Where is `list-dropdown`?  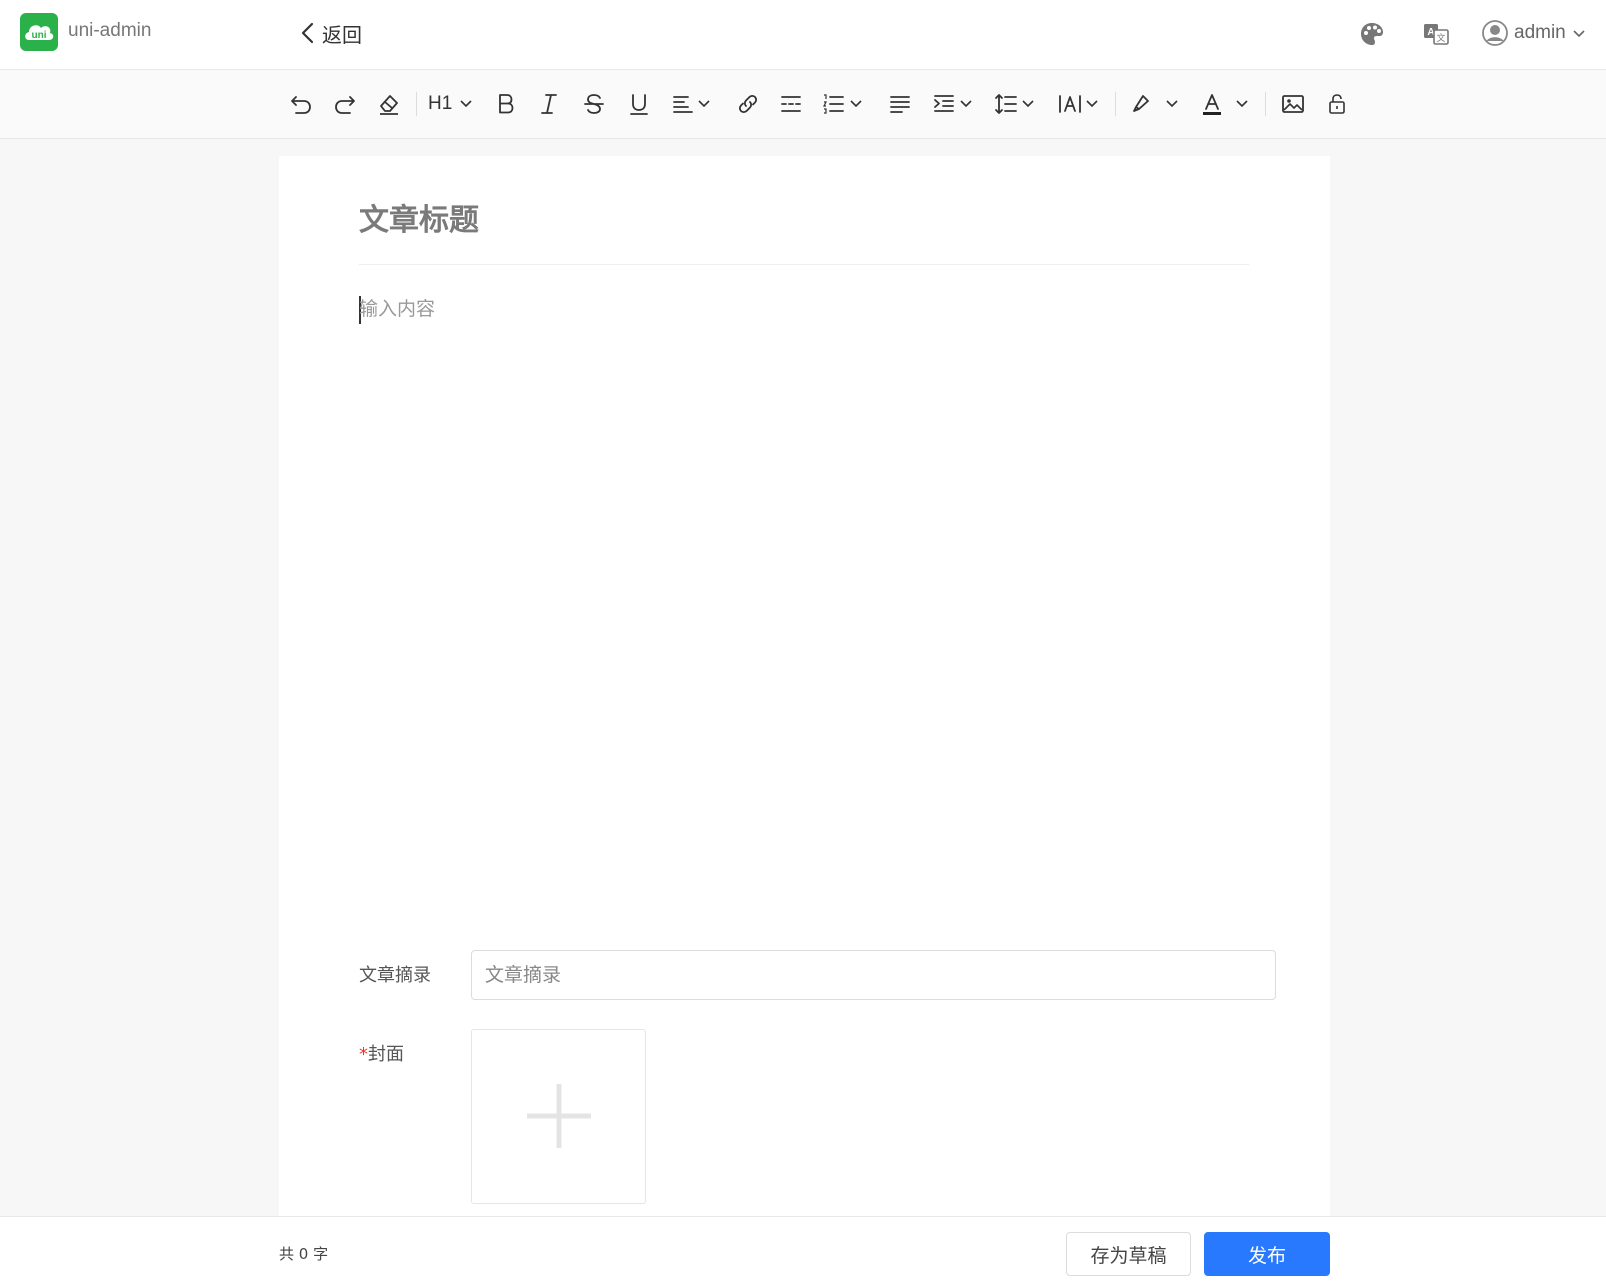
list-dropdown is located at coordinates (843, 104).